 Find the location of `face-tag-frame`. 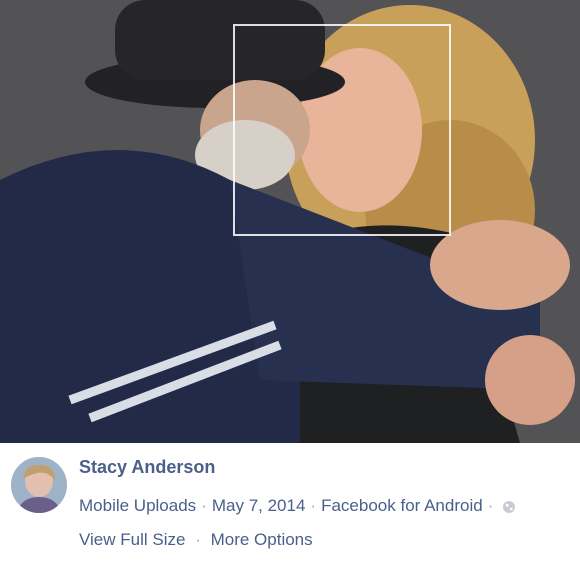

face-tag-frame is located at coordinates (342, 130).